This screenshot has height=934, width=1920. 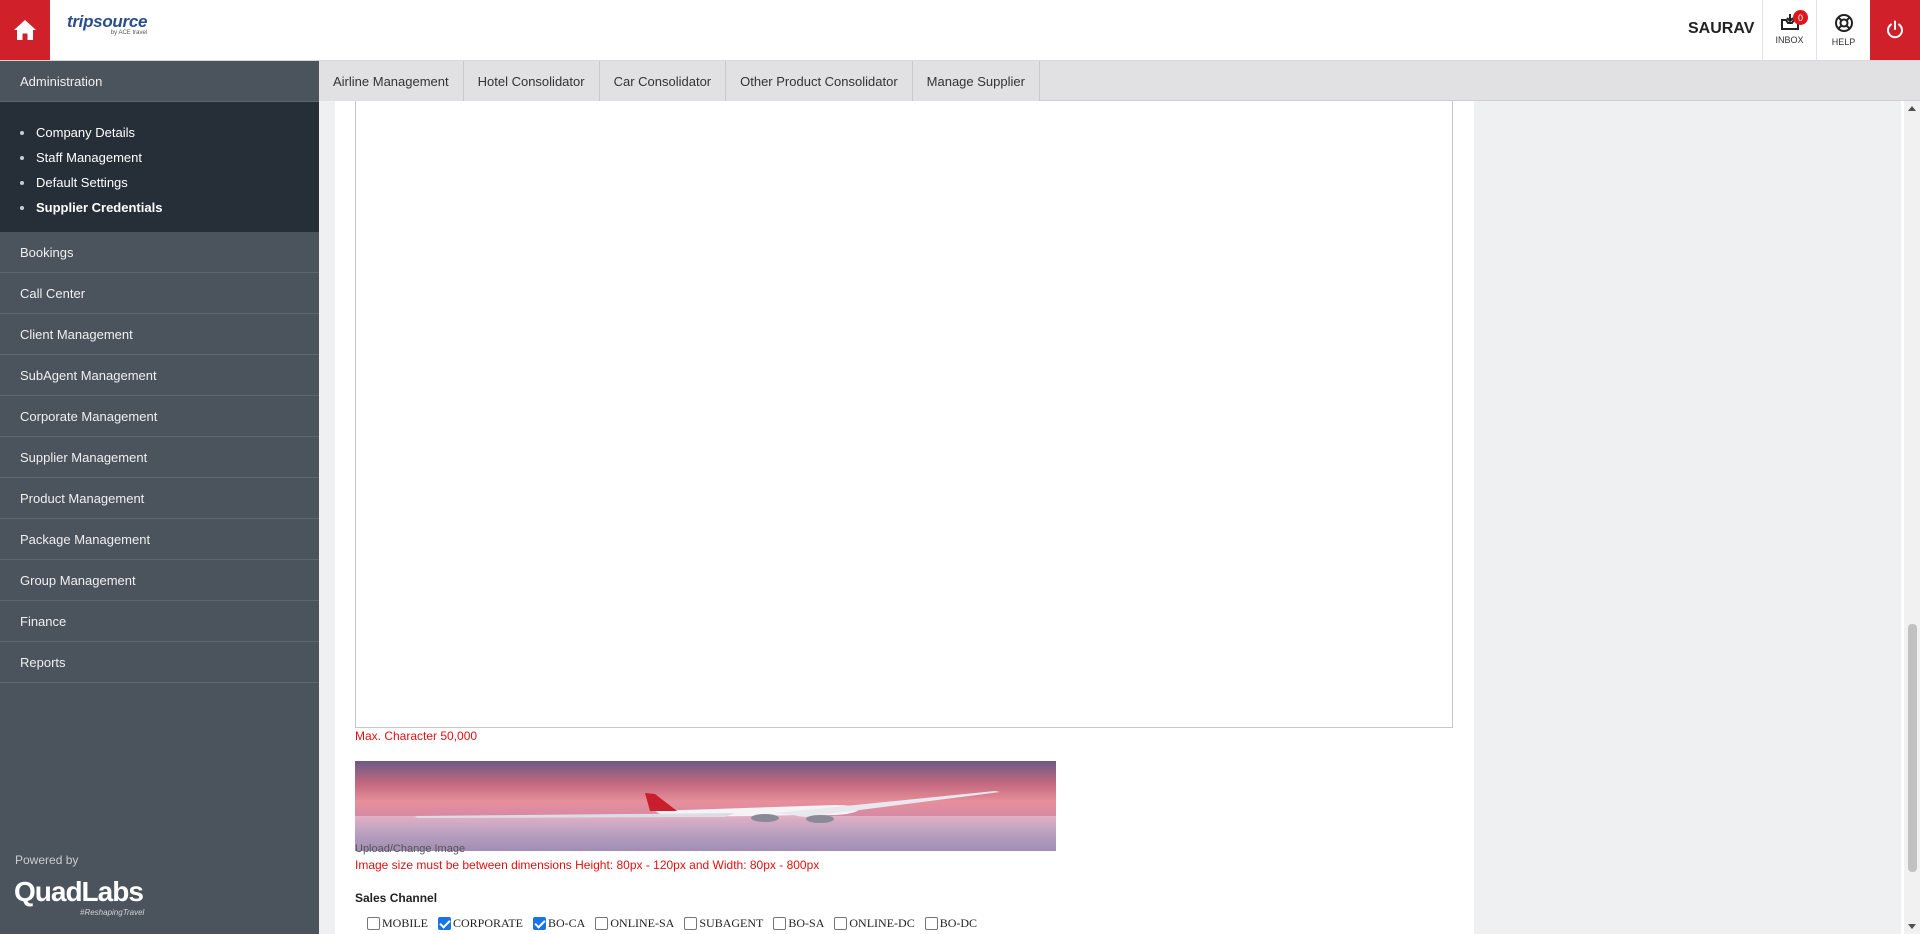 What do you see at coordinates (159, 457) in the screenshot?
I see `sidebar-item-supplier-management: Supplier Management` at bounding box center [159, 457].